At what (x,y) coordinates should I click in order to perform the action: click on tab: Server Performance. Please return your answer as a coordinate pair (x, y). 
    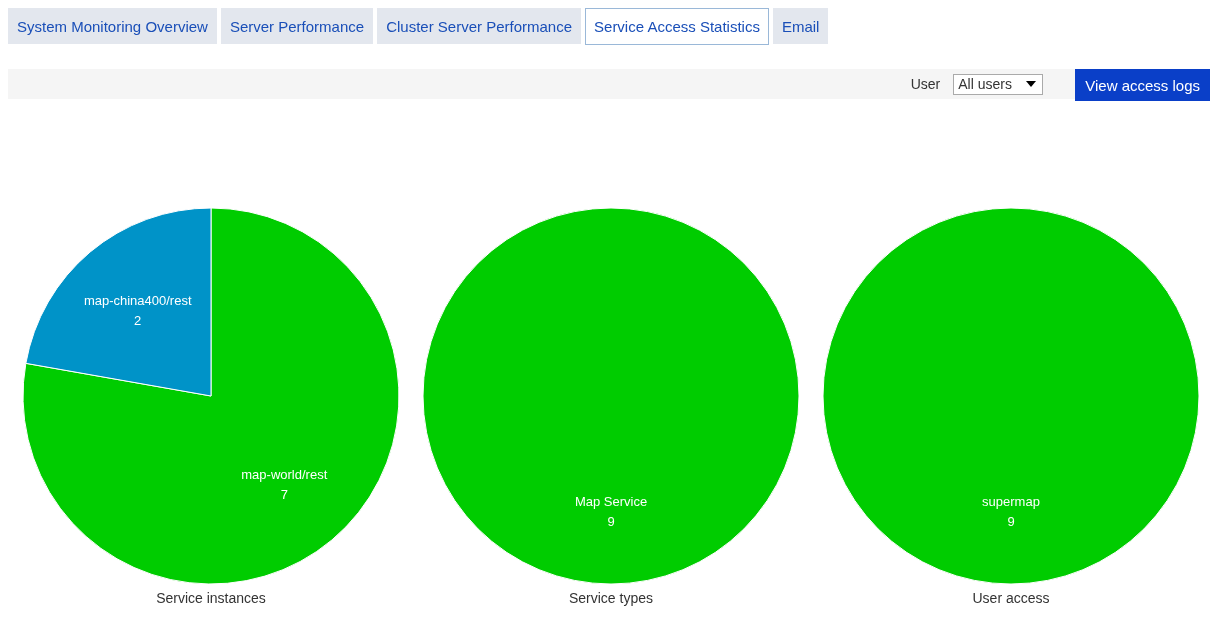
    Looking at the image, I should click on (297, 26).